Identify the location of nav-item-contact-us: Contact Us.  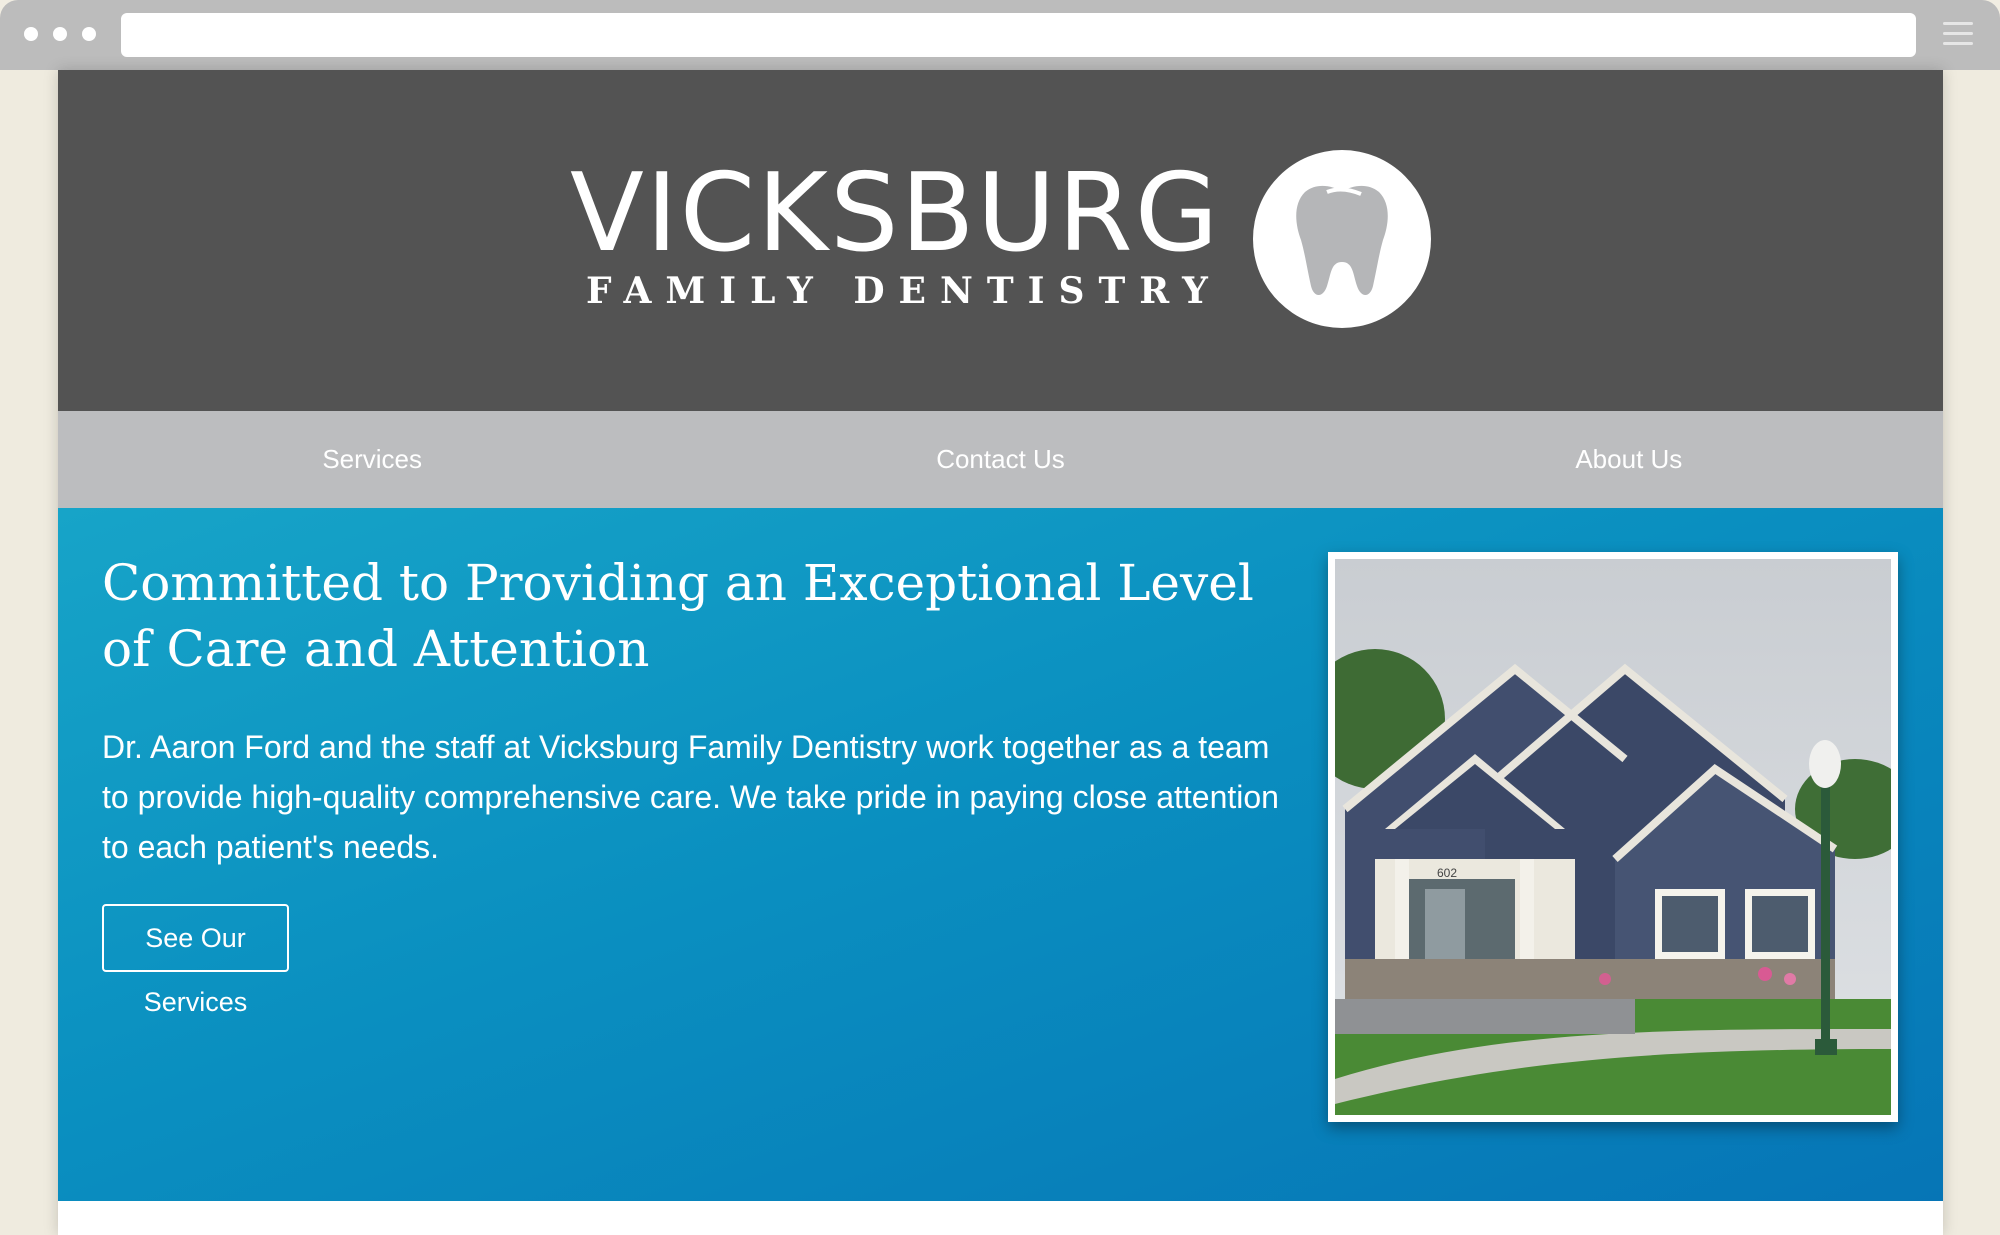
(1000, 459).